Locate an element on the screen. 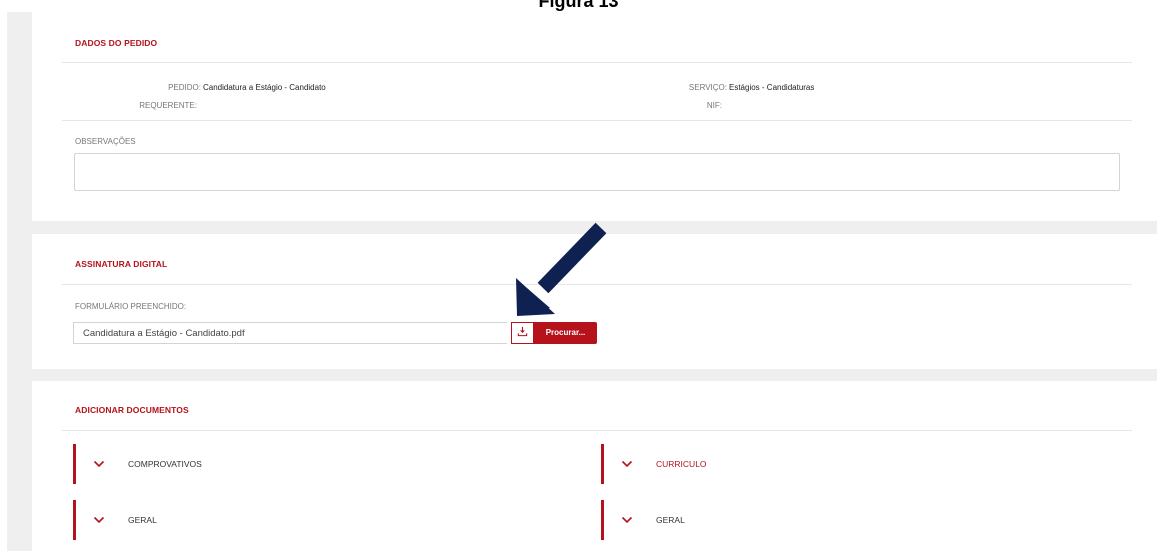 Image resolution: width=1157 pixels, height=551 pixels. pedido-value: Candidatura a Estágio - Candidato is located at coordinates (264, 87).